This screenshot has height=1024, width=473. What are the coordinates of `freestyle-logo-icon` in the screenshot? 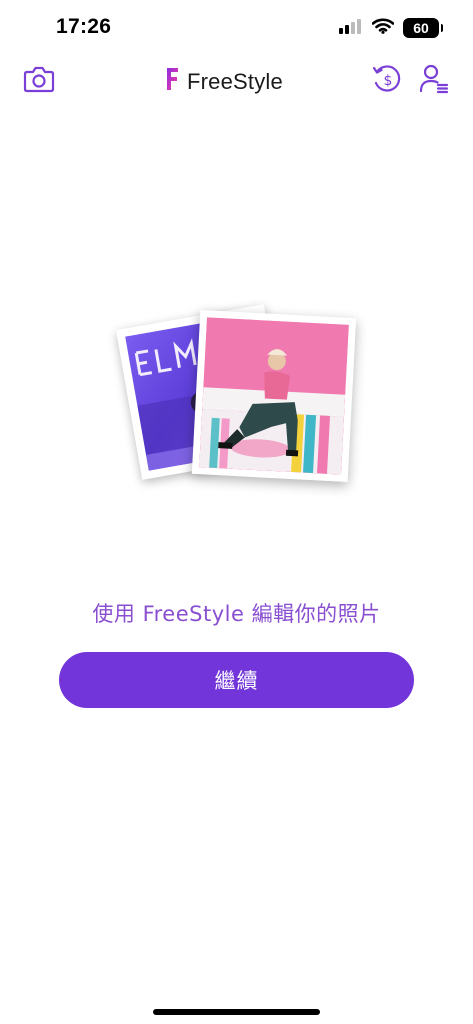 It's located at (172, 81).